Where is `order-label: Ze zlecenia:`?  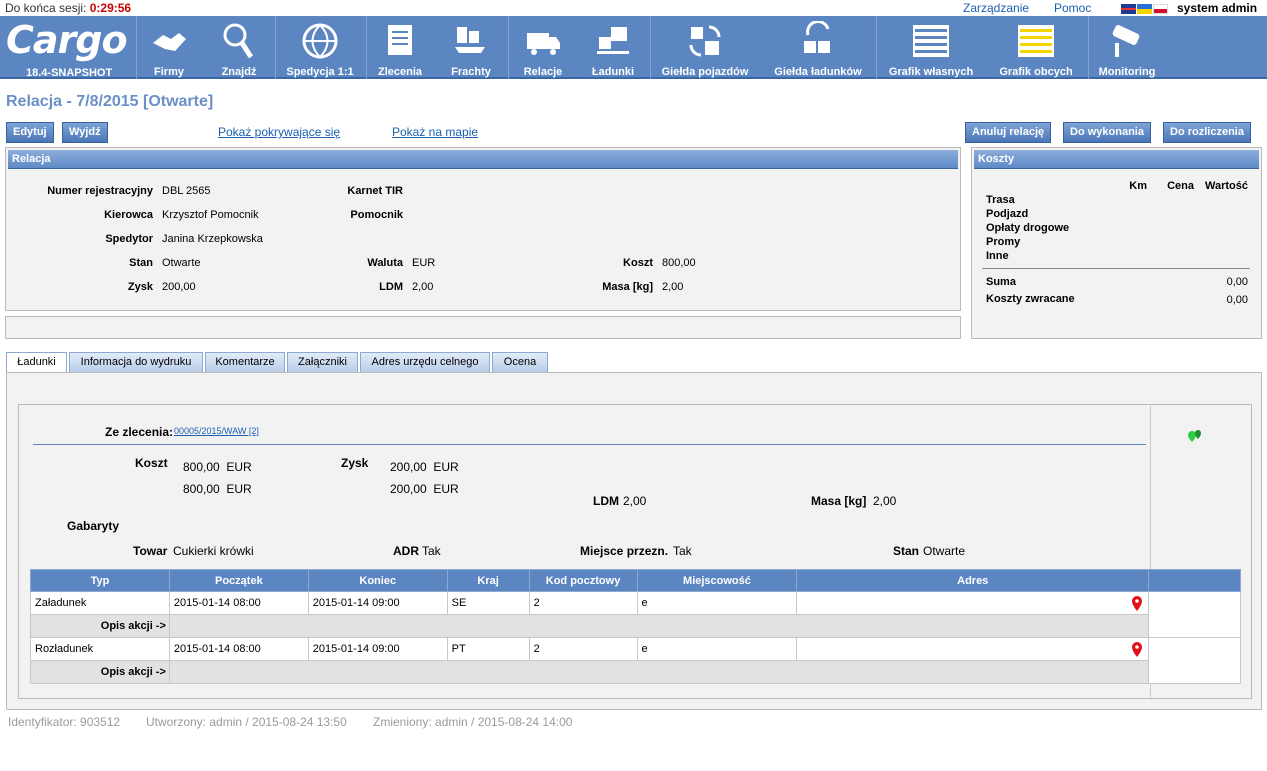
order-label: Ze zlecenia: is located at coordinates (139, 432).